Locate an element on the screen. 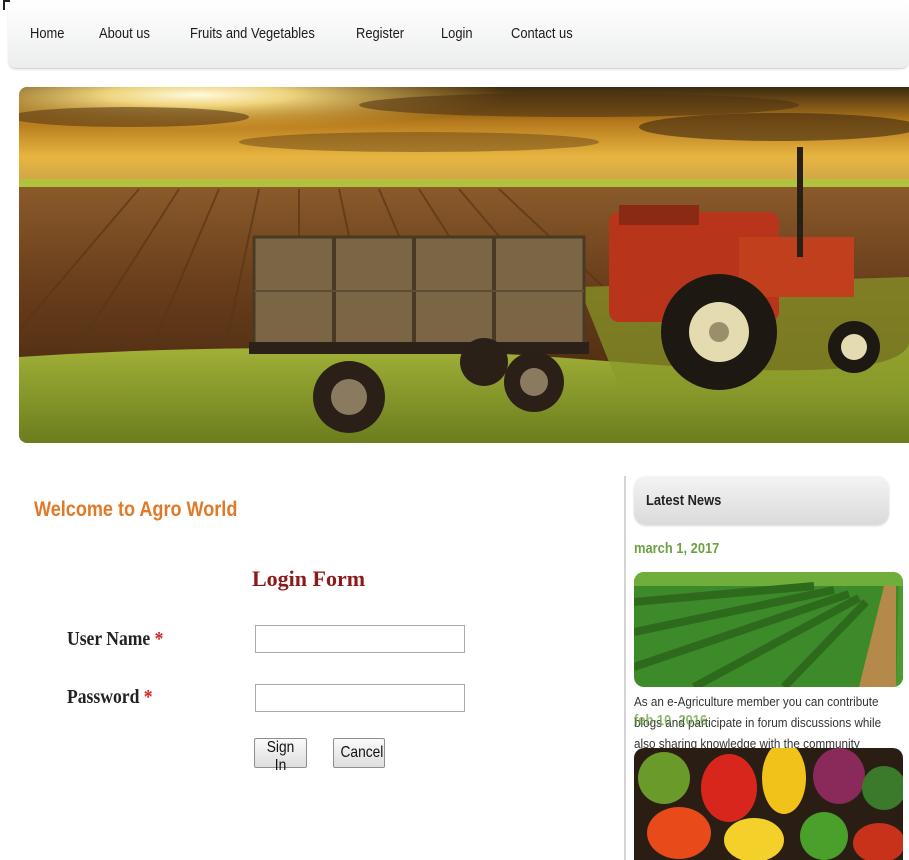  password-label: Password * is located at coordinates (110, 697).